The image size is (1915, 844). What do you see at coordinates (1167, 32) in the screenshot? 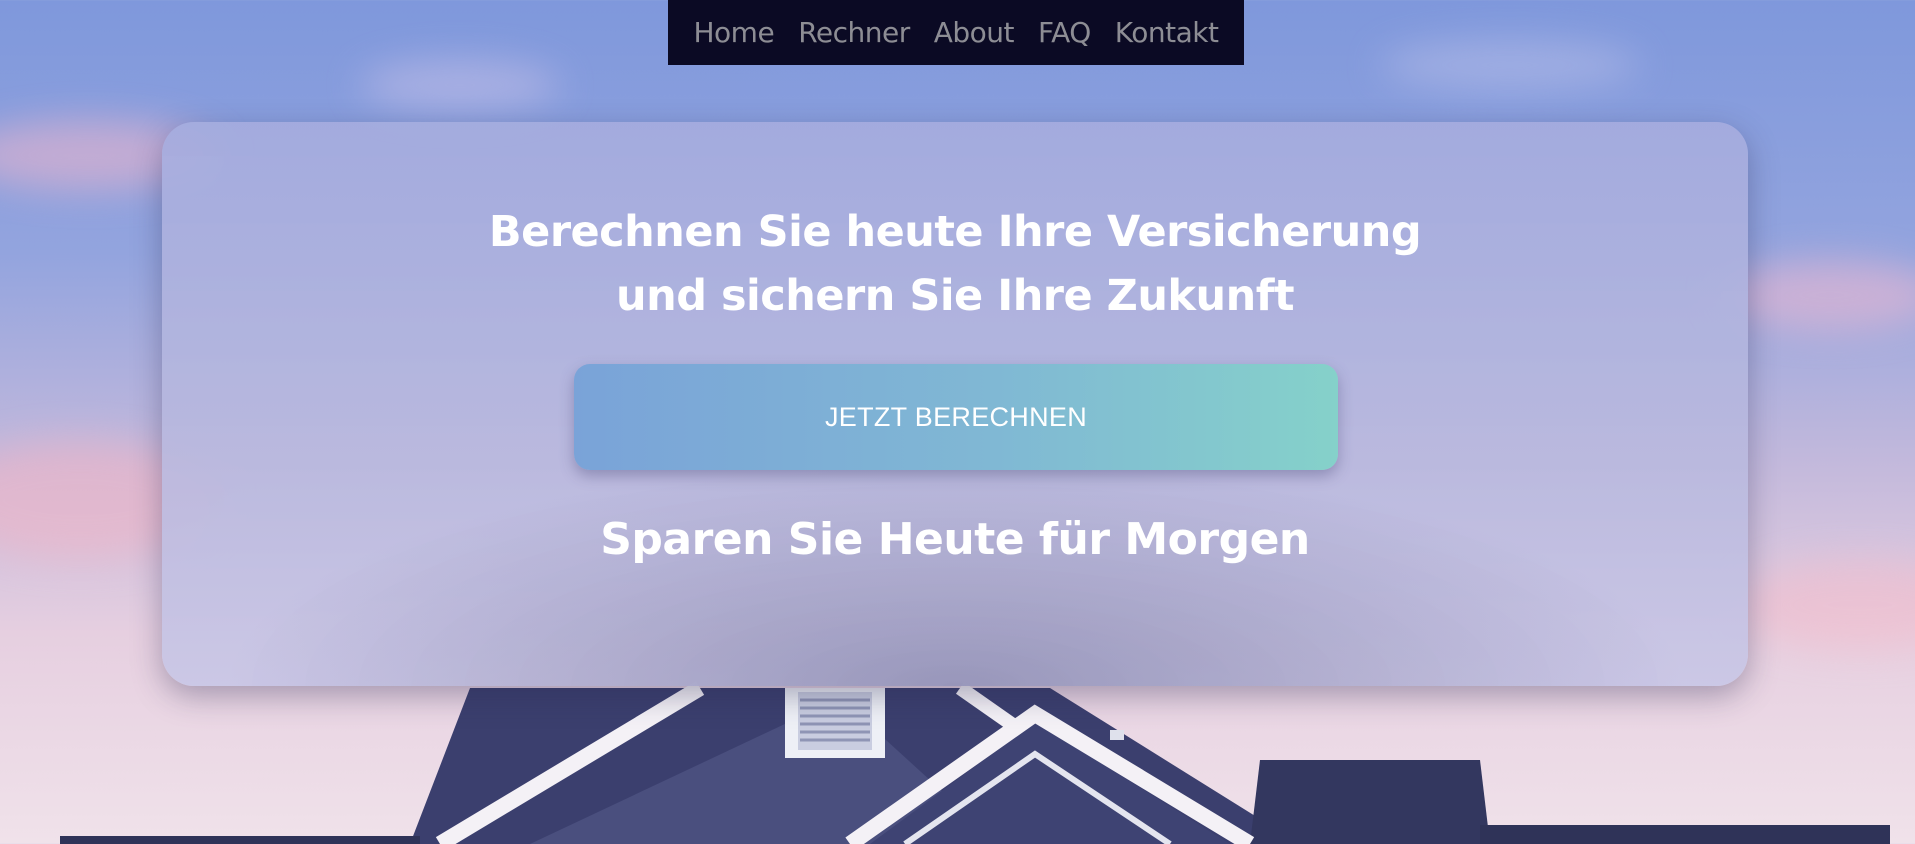
I see `nav-item-kontakt: Kontakt` at bounding box center [1167, 32].